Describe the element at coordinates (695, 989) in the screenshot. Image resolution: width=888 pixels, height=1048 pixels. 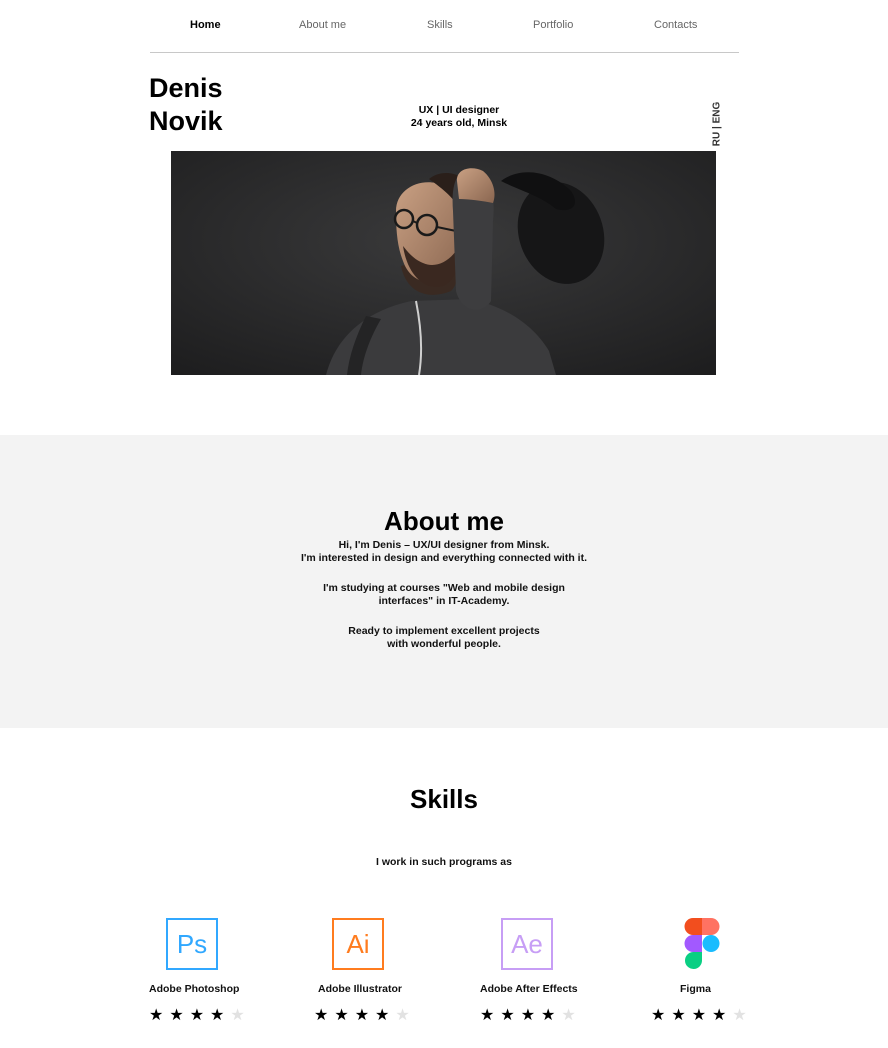
I see `skill-label: Figma` at that location.